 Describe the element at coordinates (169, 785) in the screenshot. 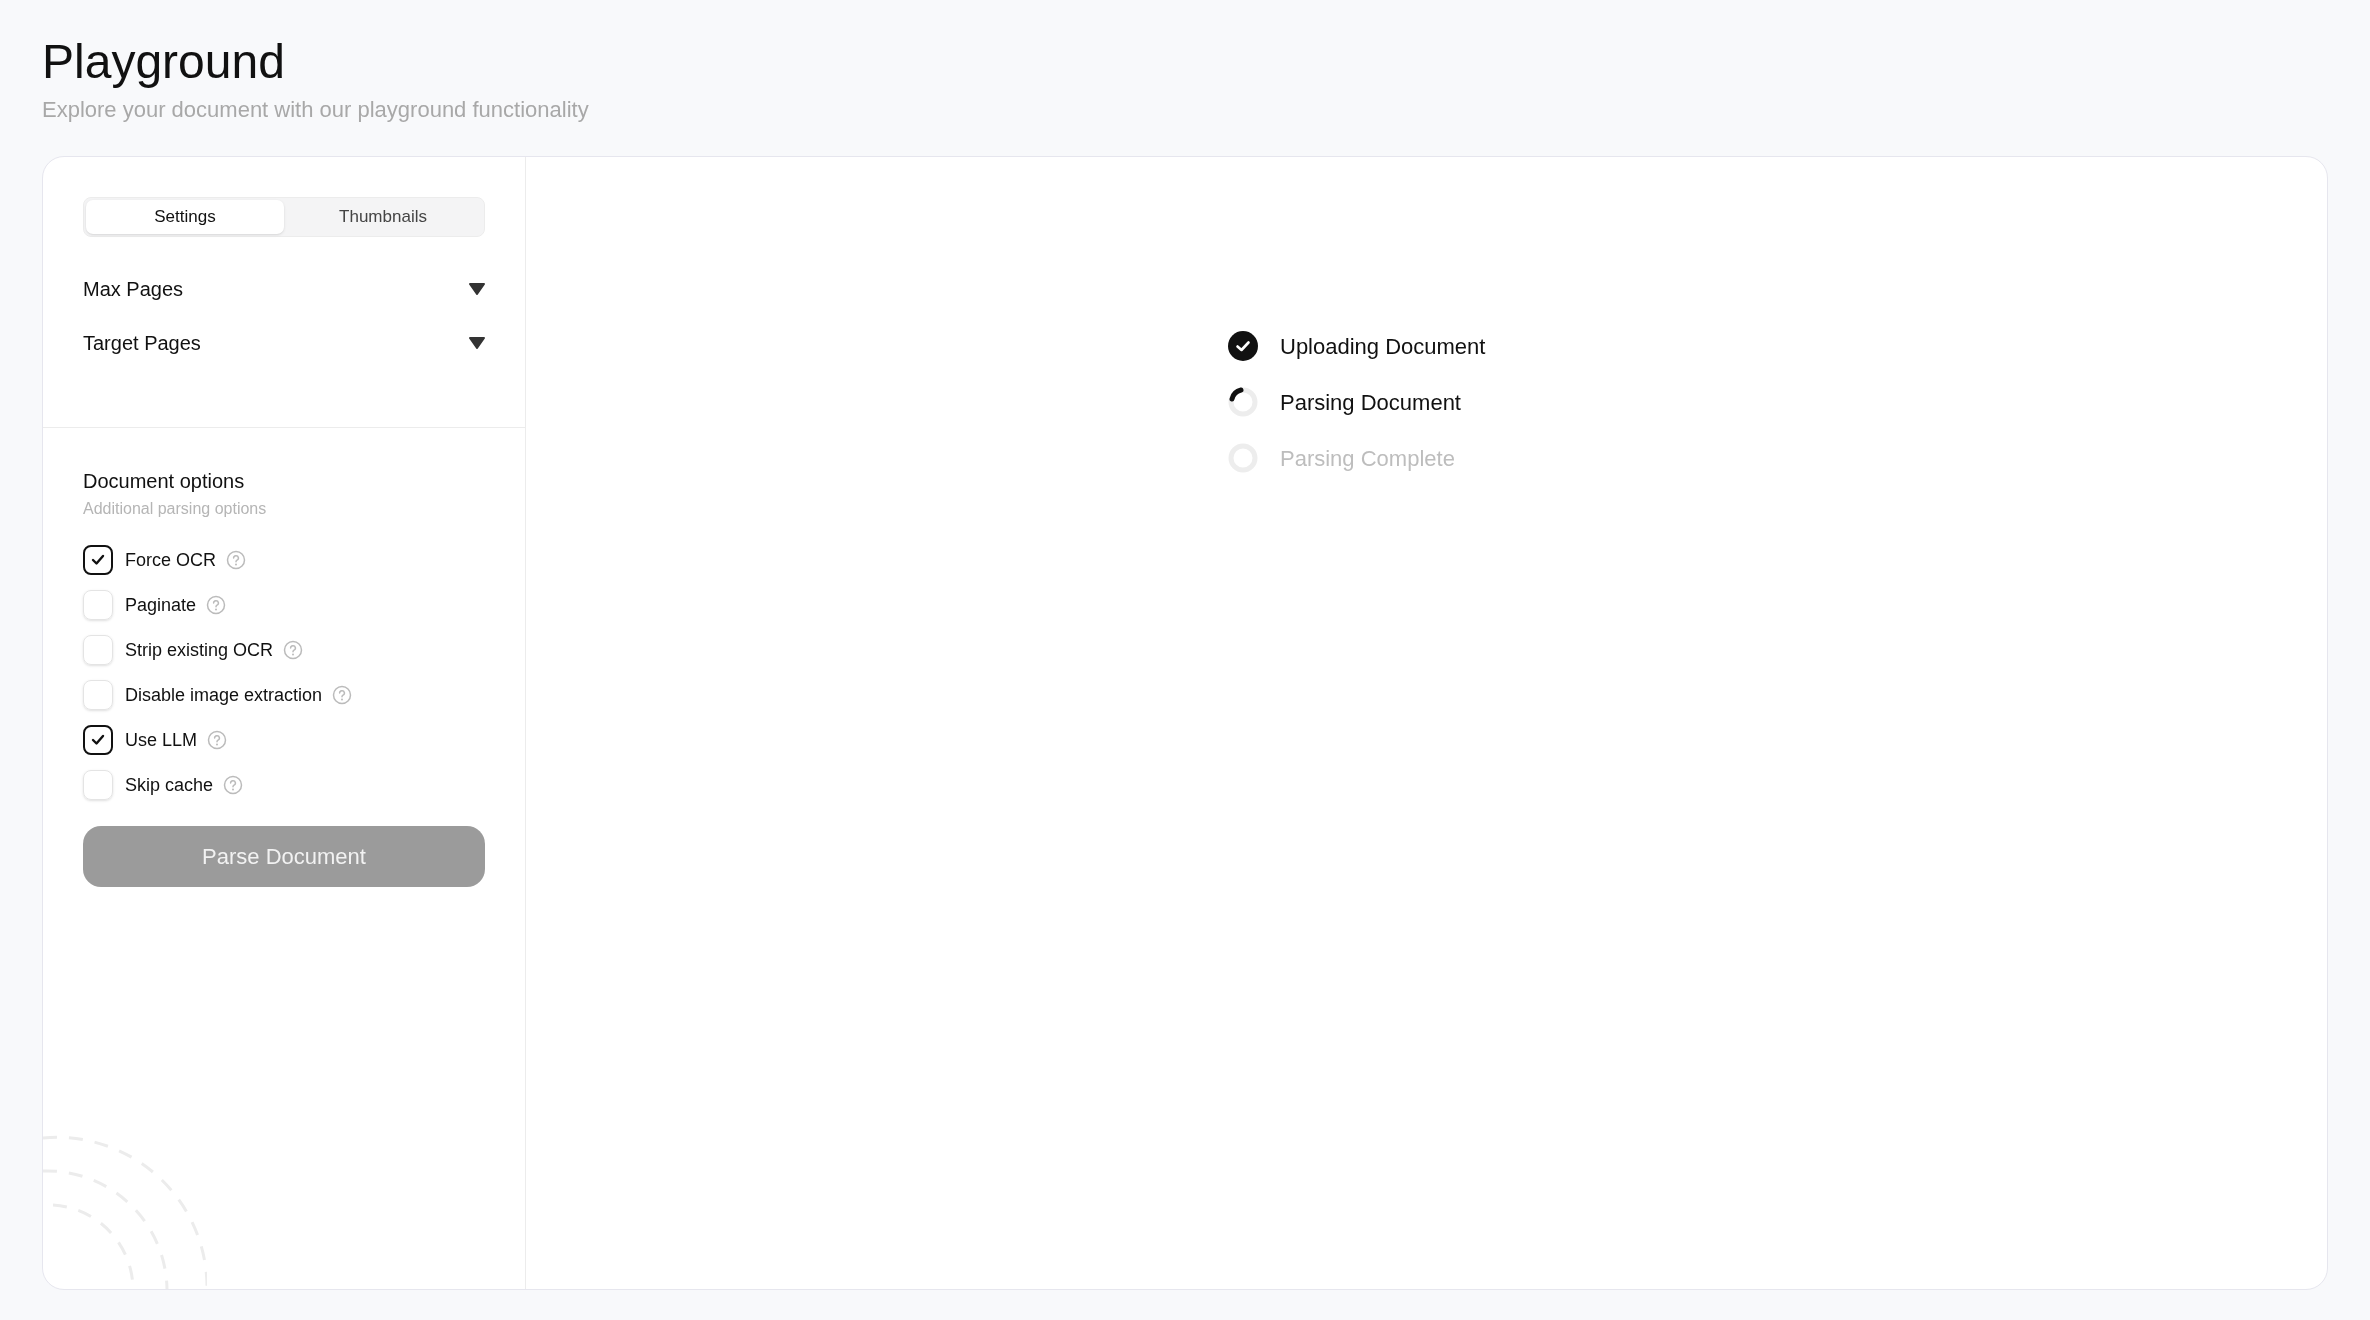

I see `option-label: Skip cache` at that location.